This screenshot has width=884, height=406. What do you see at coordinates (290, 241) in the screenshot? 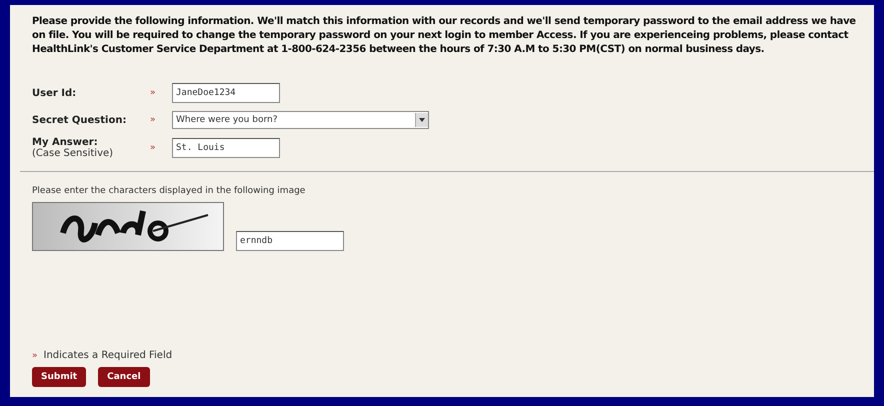
I see `captcha-field: ernndb` at bounding box center [290, 241].